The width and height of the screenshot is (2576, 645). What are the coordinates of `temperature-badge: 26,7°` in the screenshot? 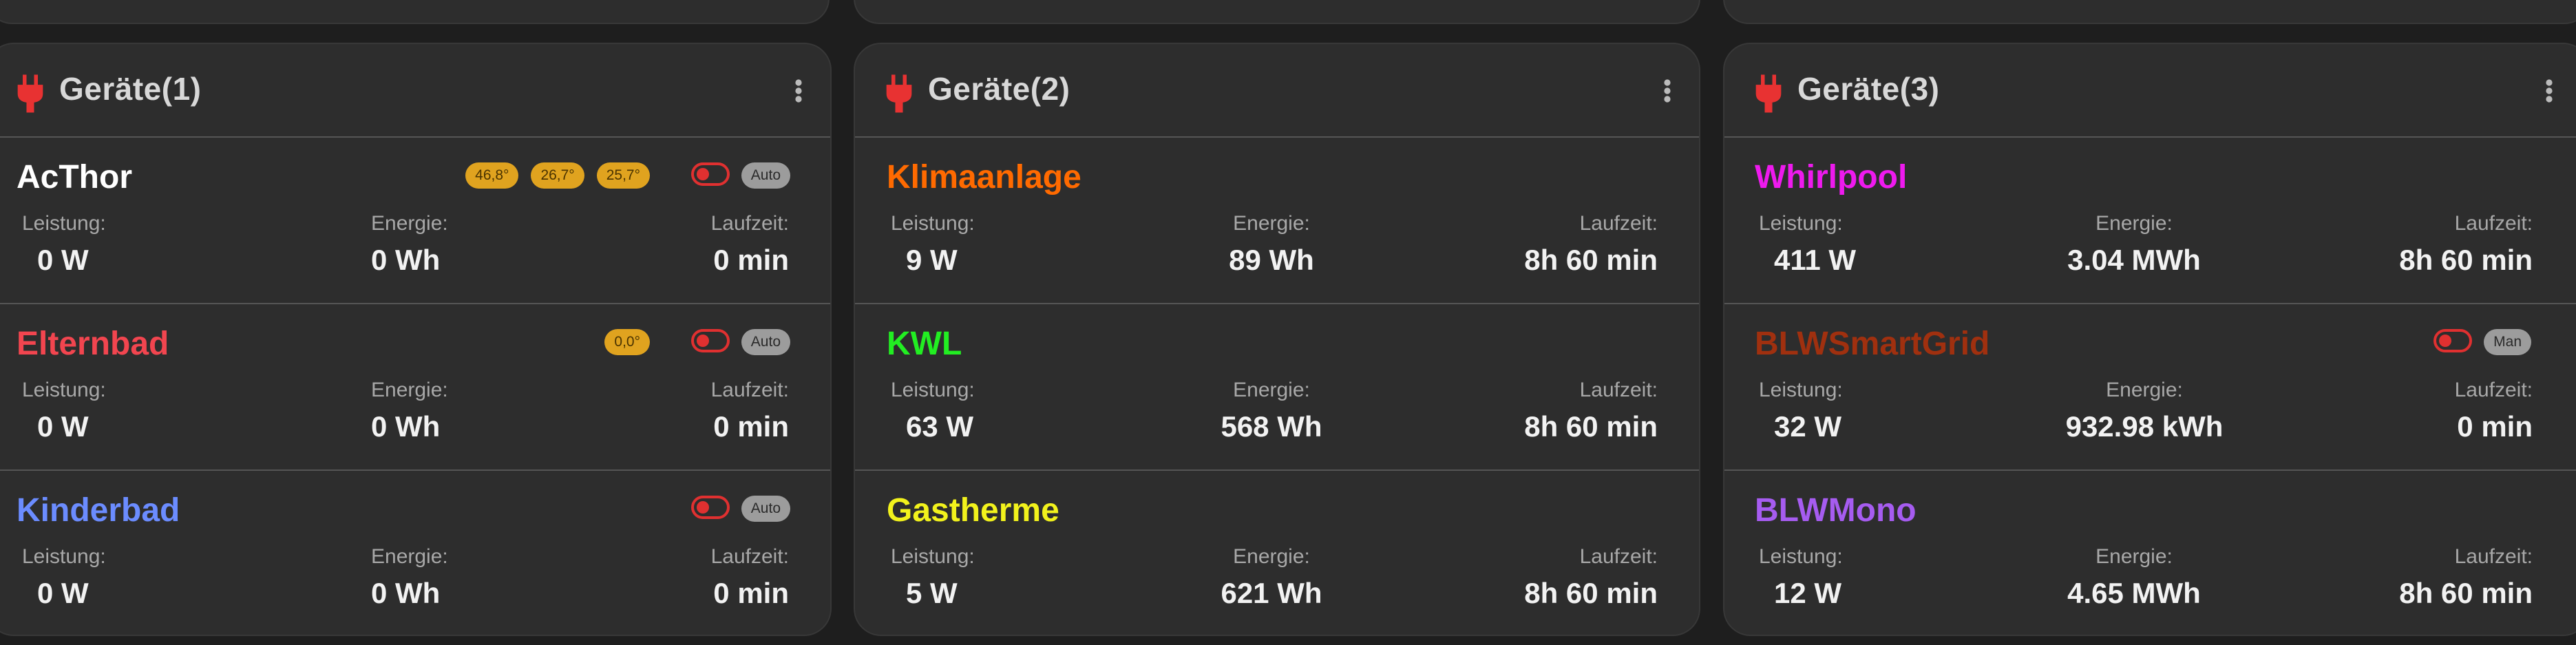 It's located at (557, 175).